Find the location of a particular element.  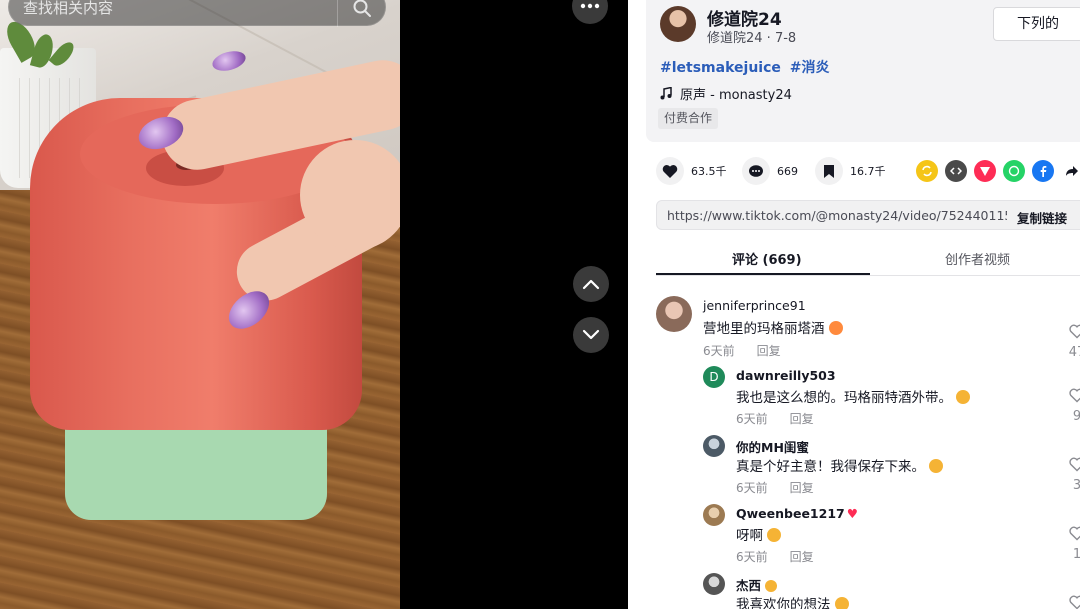

music-note-icon is located at coordinates (666, 93).